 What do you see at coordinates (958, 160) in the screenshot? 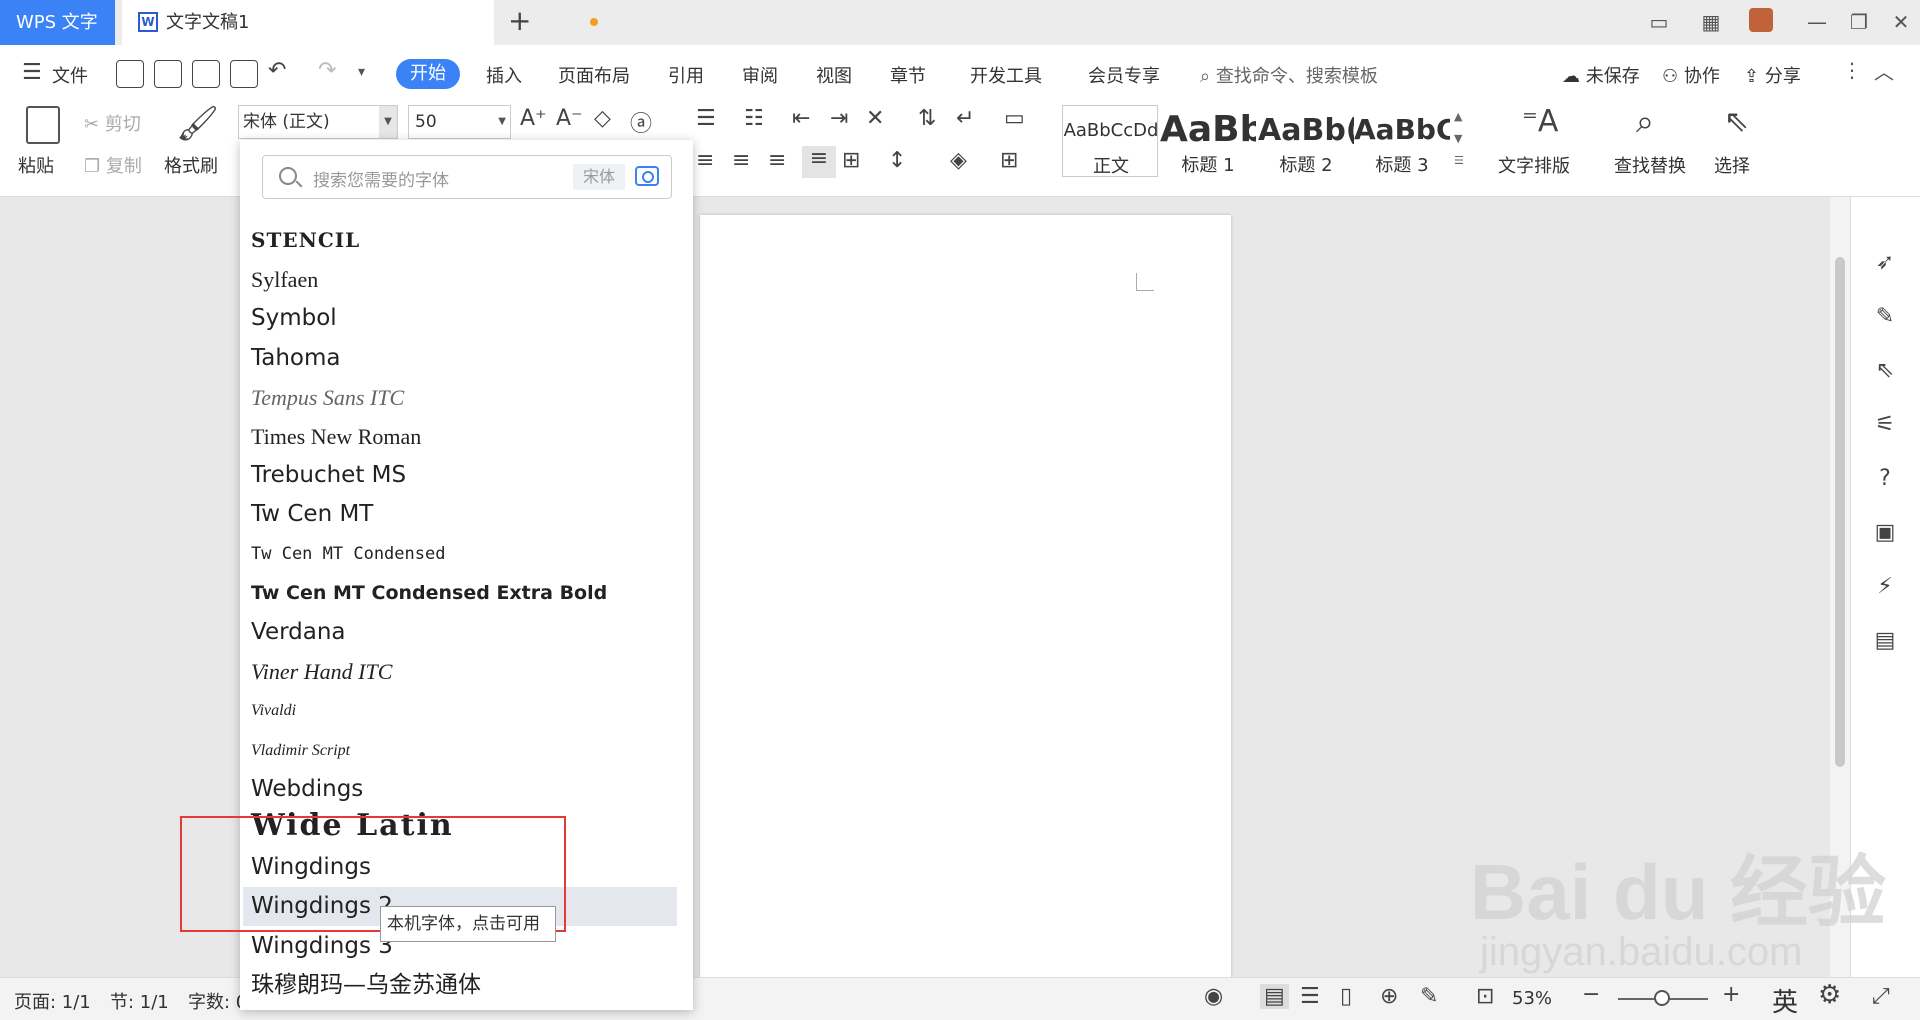
I see `shading-icon: ◈` at bounding box center [958, 160].